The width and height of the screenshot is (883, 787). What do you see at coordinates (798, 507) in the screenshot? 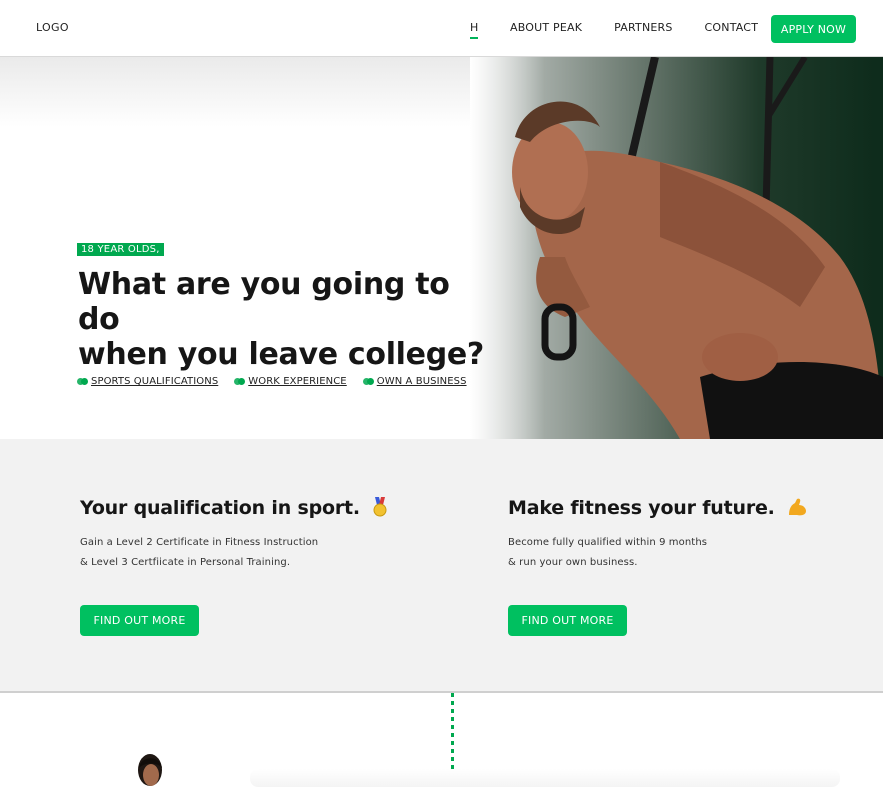
I see `flexed-bicep-icon` at bounding box center [798, 507].